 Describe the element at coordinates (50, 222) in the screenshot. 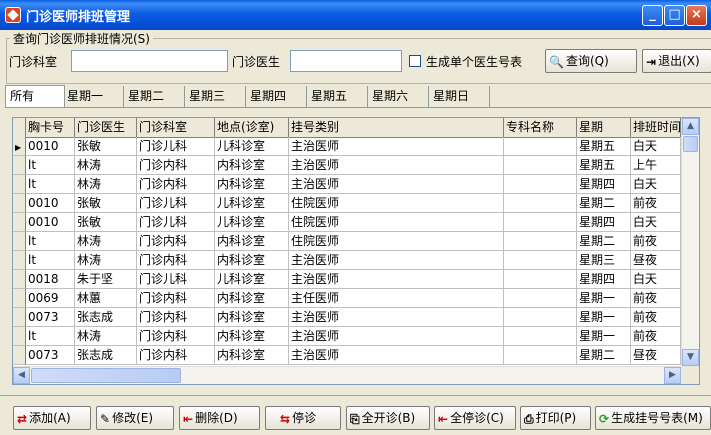

I see `cell-card: 0010` at that location.